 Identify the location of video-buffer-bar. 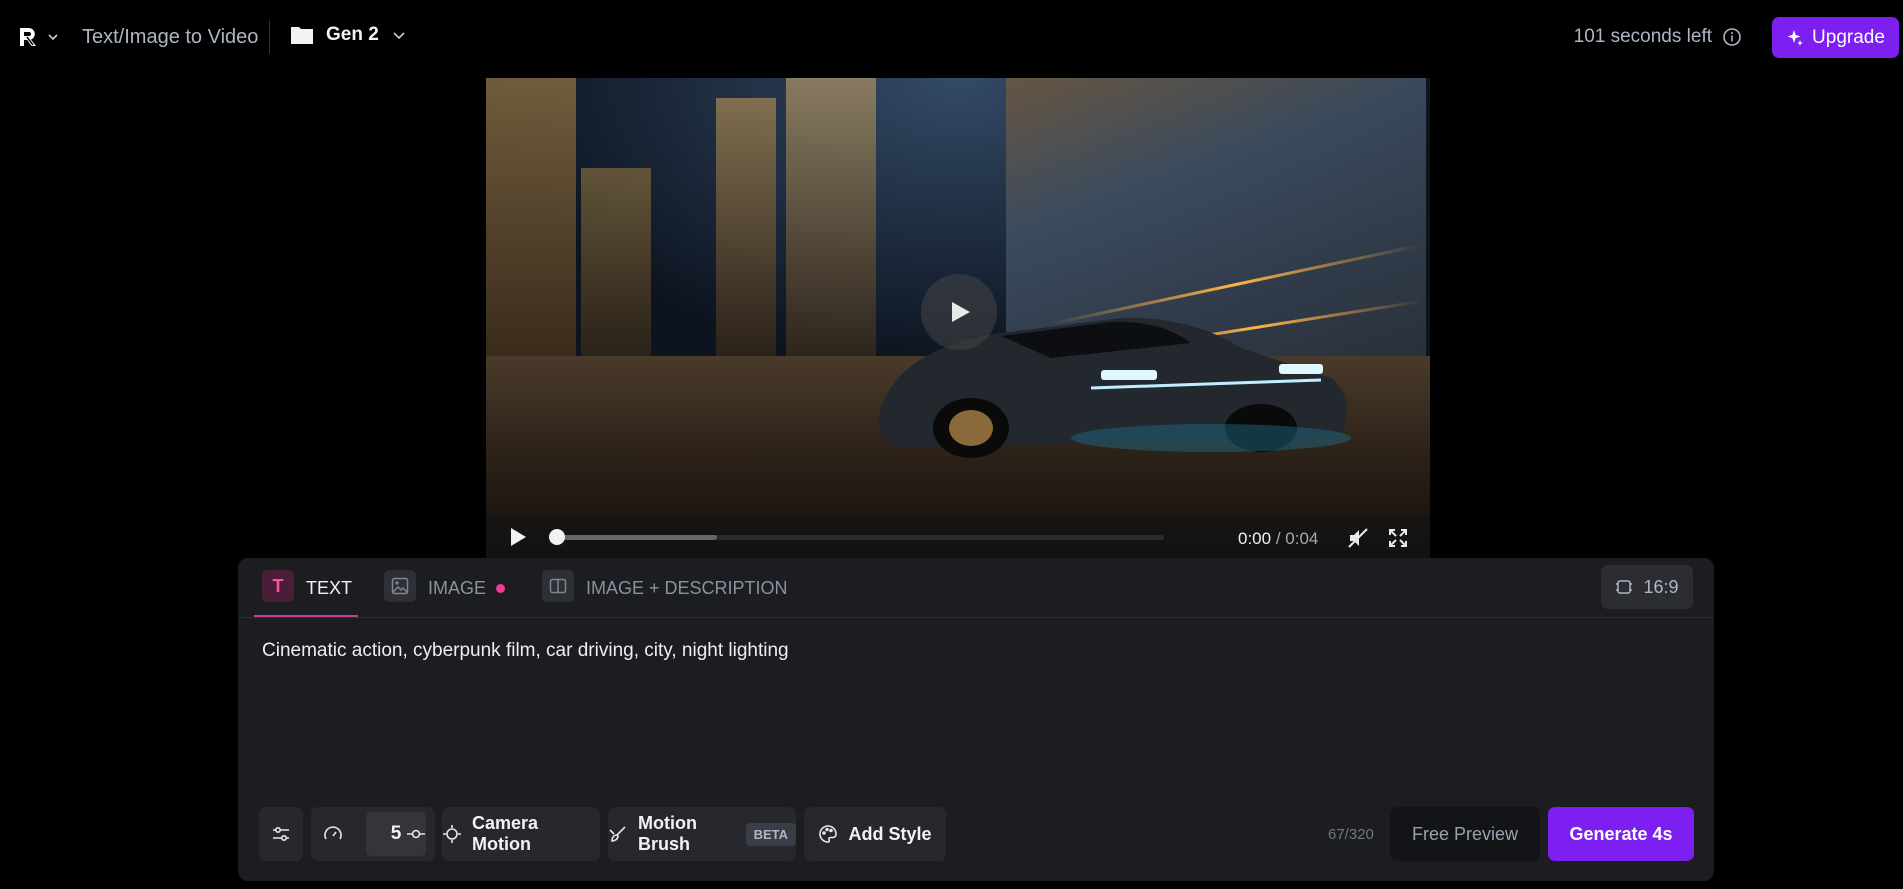
(635, 537).